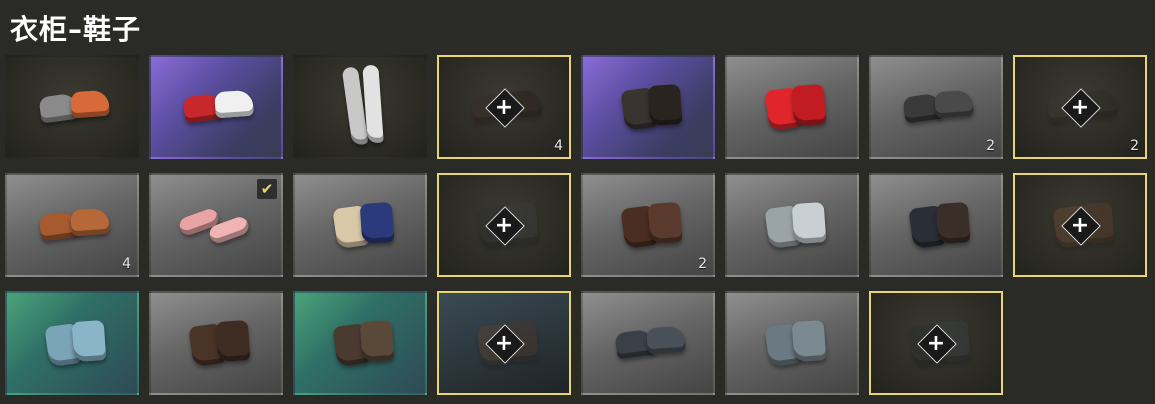 The image size is (1155, 404). I want to click on shoe-item-tile: ✔, so click(216, 225).